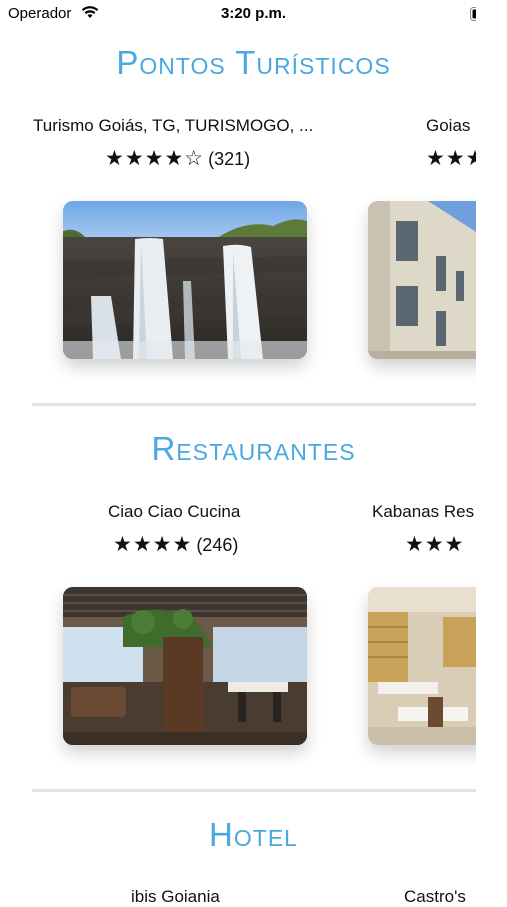  I want to click on card-rating: ★★★★☆ (321), so click(177, 158).